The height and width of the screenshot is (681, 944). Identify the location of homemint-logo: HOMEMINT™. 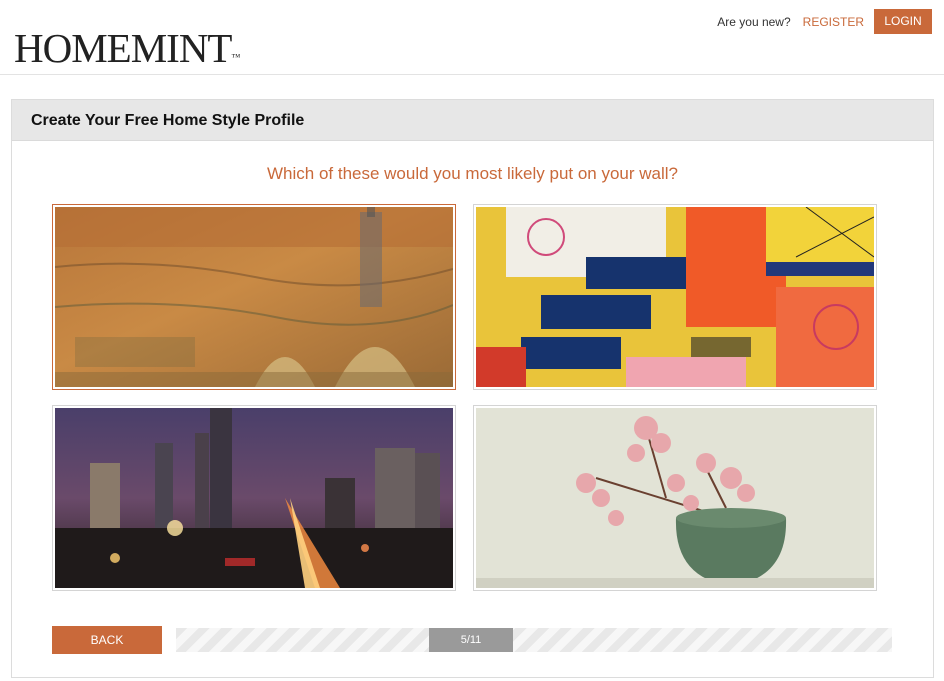
(127, 53).